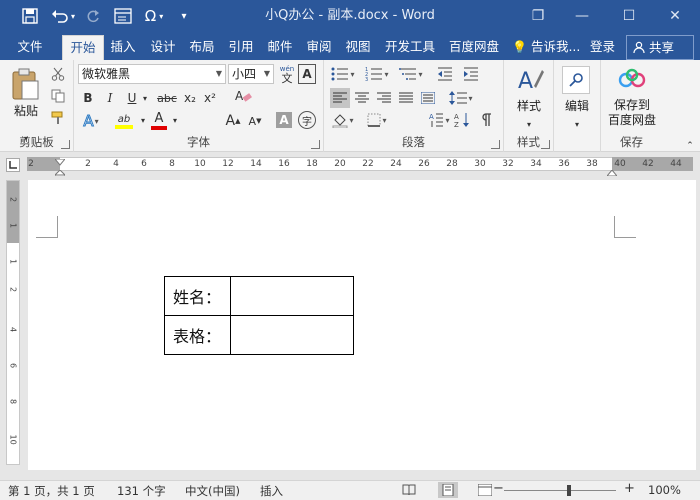  I want to click on tab-baidu-netdisk: 百度网盘, so click(474, 47).